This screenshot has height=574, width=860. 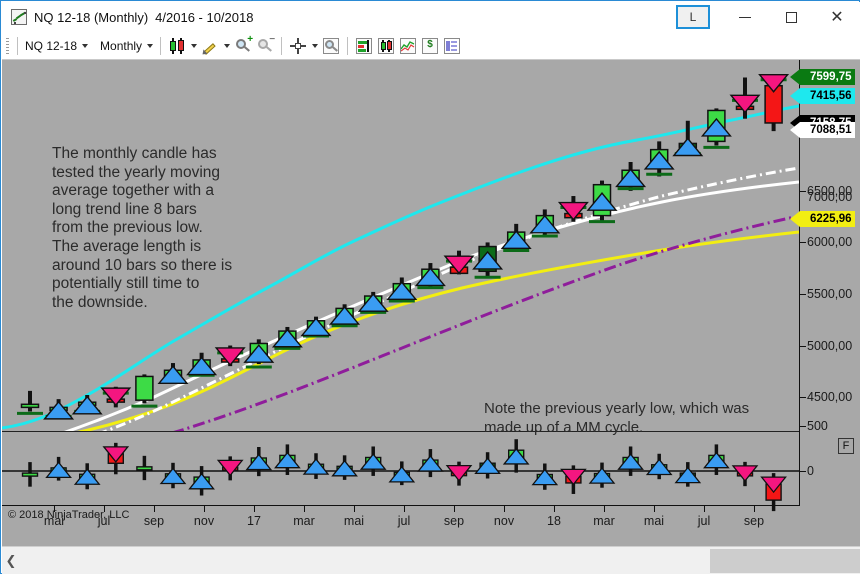 What do you see at coordinates (56, 46) in the screenshot?
I see `instrument-selector: NQ 12-18` at bounding box center [56, 46].